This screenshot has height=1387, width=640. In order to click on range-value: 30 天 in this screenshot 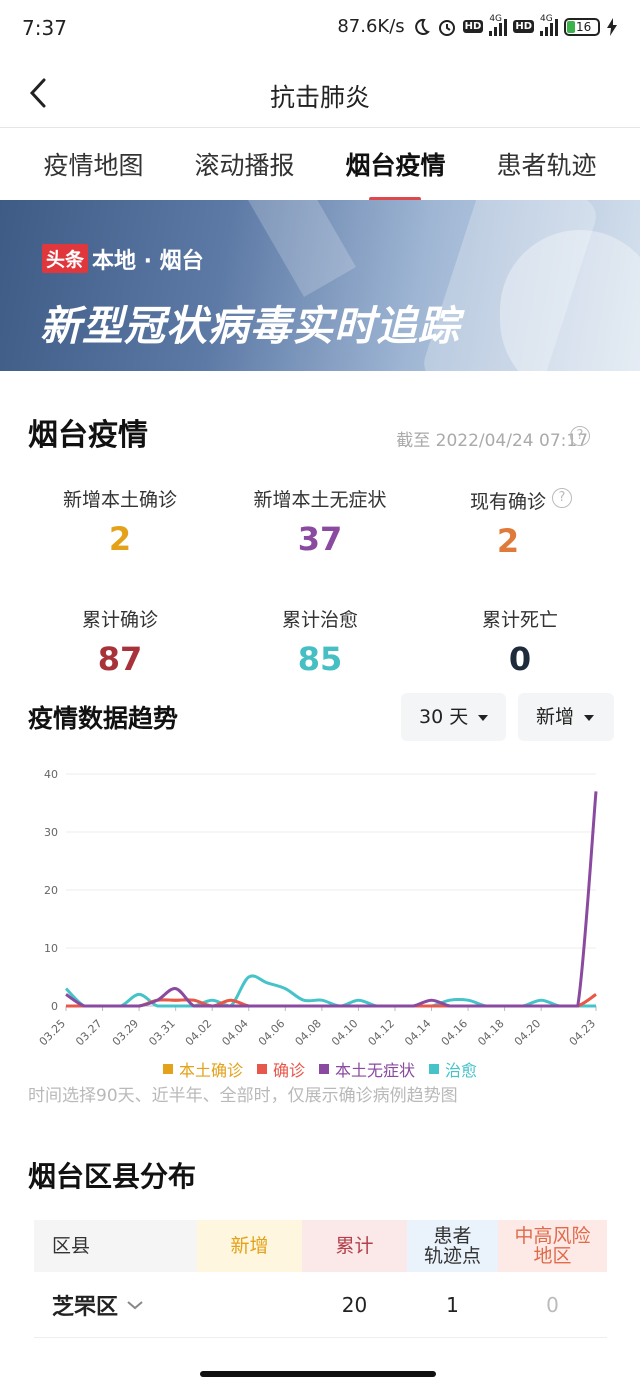, I will do `click(444, 717)`.